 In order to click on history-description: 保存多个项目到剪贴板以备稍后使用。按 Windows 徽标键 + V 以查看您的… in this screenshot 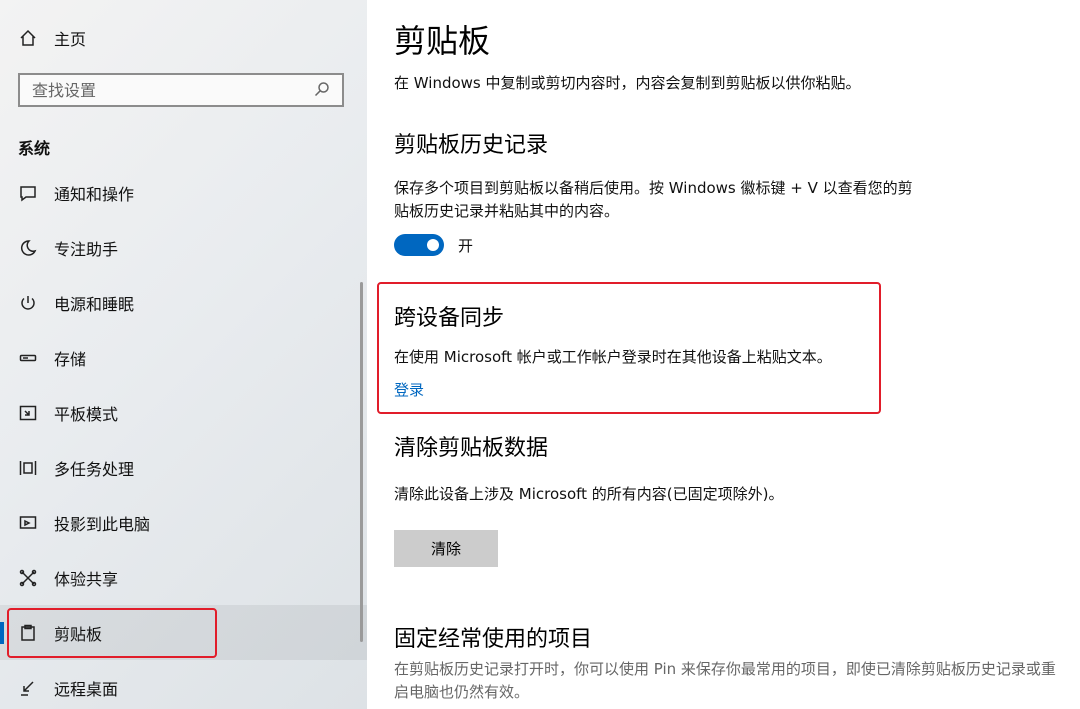, I will do `click(653, 199)`.